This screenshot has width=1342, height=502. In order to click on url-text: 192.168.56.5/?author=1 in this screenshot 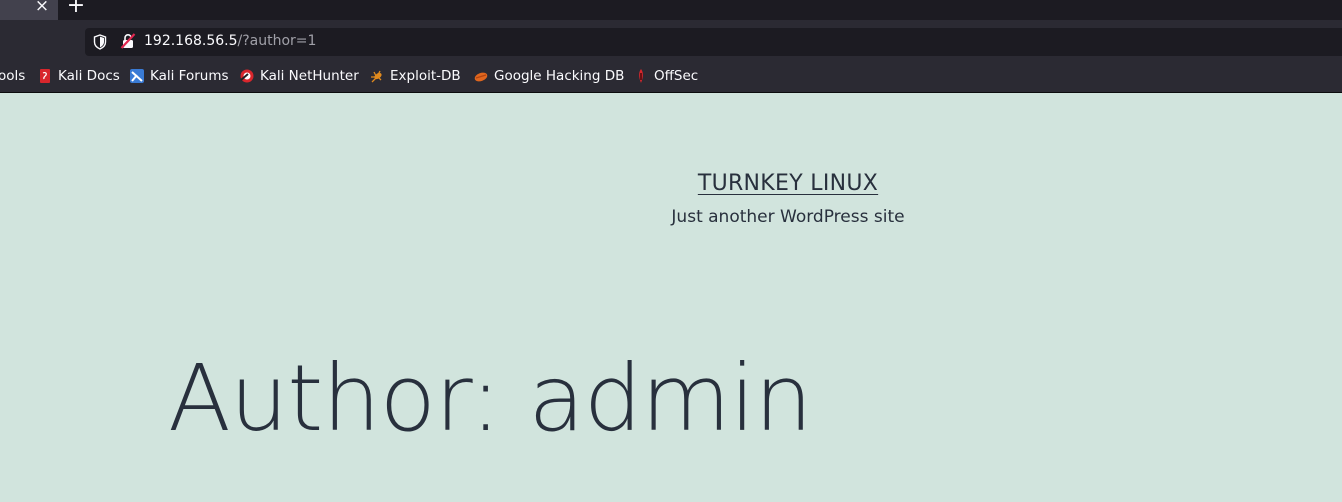, I will do `click(230, 41)`.